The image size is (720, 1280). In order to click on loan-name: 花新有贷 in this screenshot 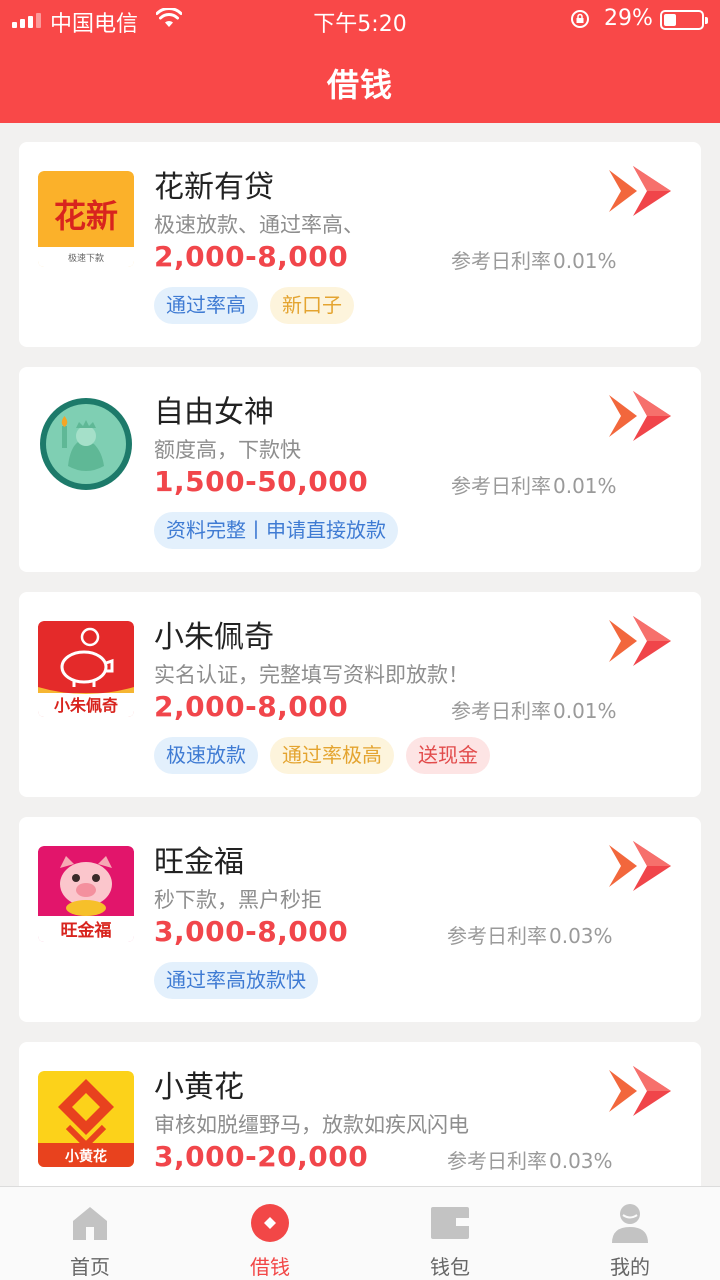, I will do `click(214, 187)`.